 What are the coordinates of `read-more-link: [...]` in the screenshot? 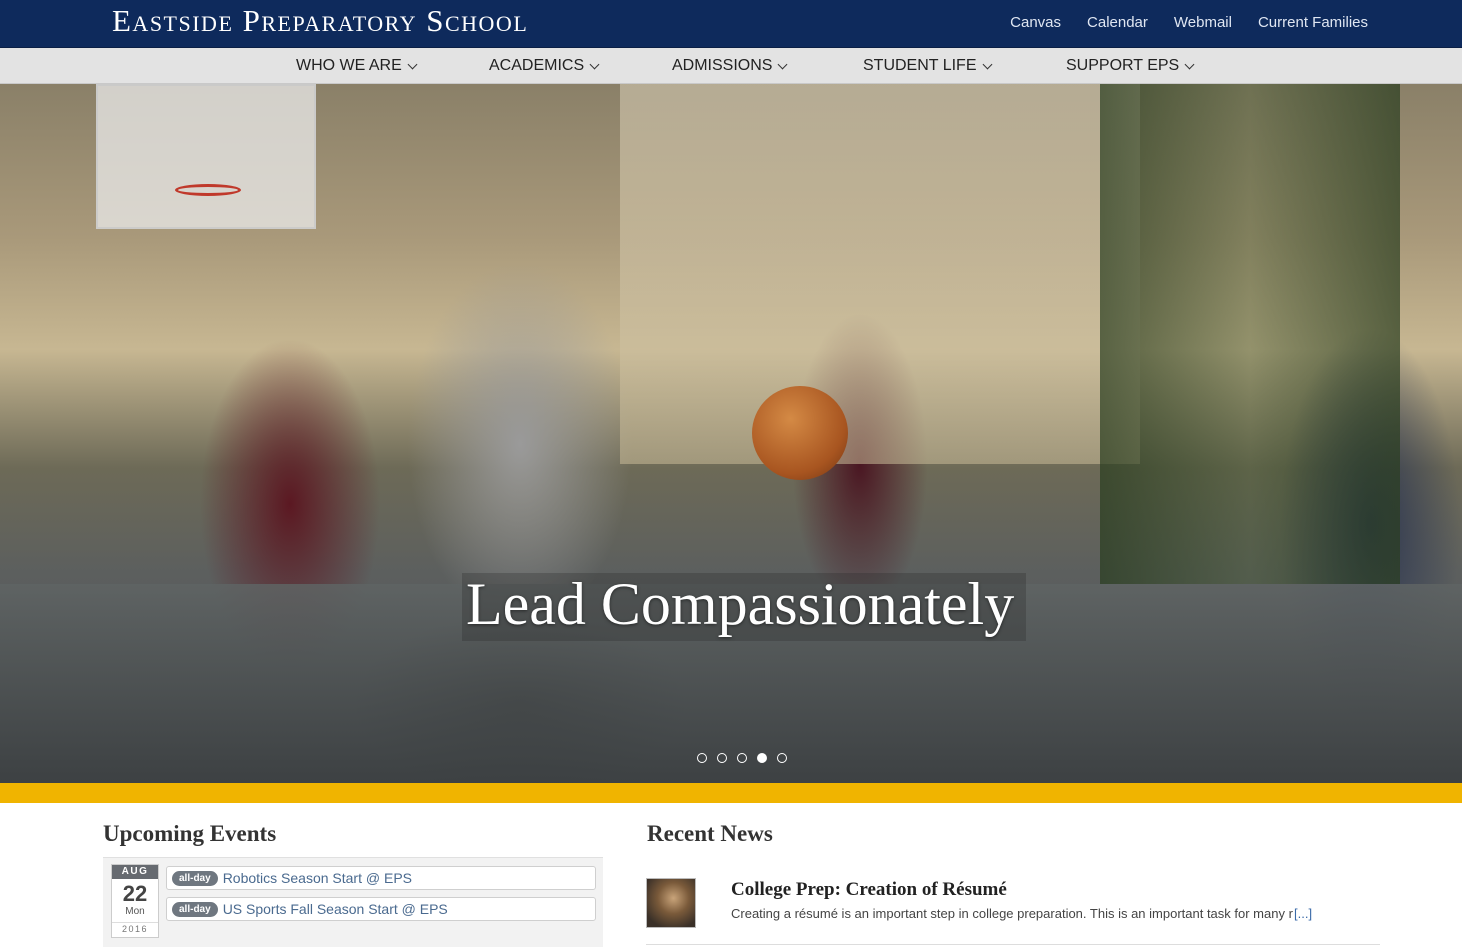 It's located at (1303, 913).